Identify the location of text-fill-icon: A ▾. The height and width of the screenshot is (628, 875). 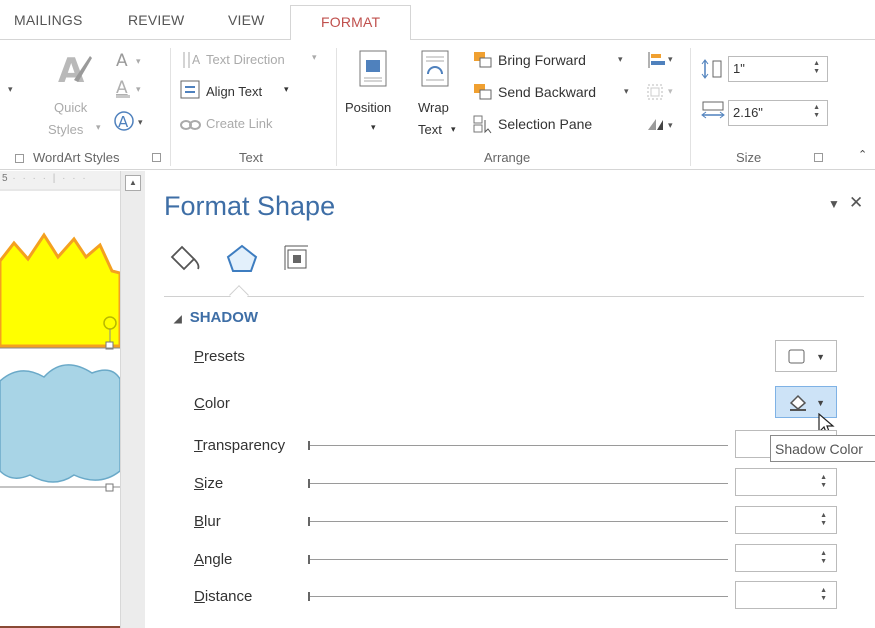
(129, 62).